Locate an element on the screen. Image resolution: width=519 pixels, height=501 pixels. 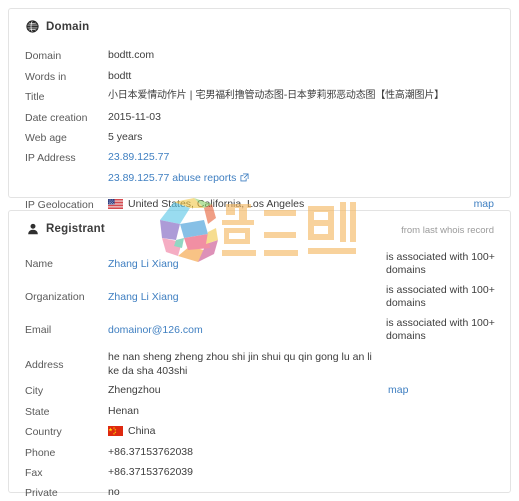
city-map-link: map is located at coordinates (398, 390).